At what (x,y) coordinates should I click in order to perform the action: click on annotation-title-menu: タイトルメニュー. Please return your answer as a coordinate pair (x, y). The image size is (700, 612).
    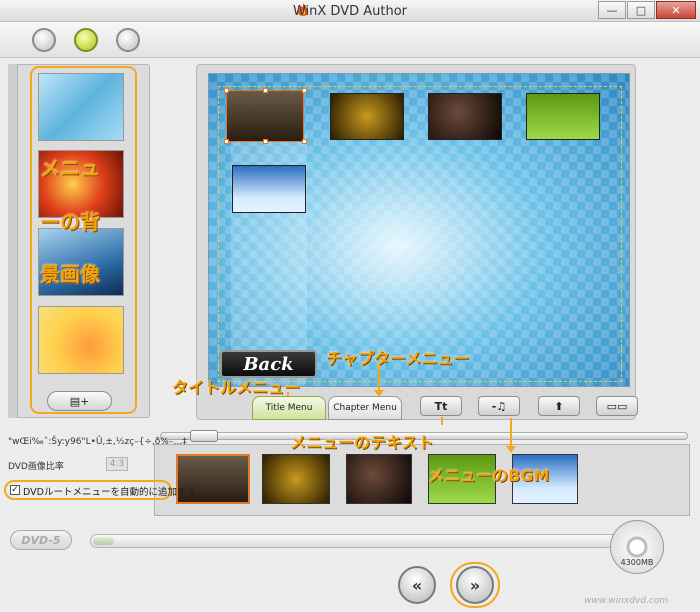
    Looking at the image, I should click on (236, 387).